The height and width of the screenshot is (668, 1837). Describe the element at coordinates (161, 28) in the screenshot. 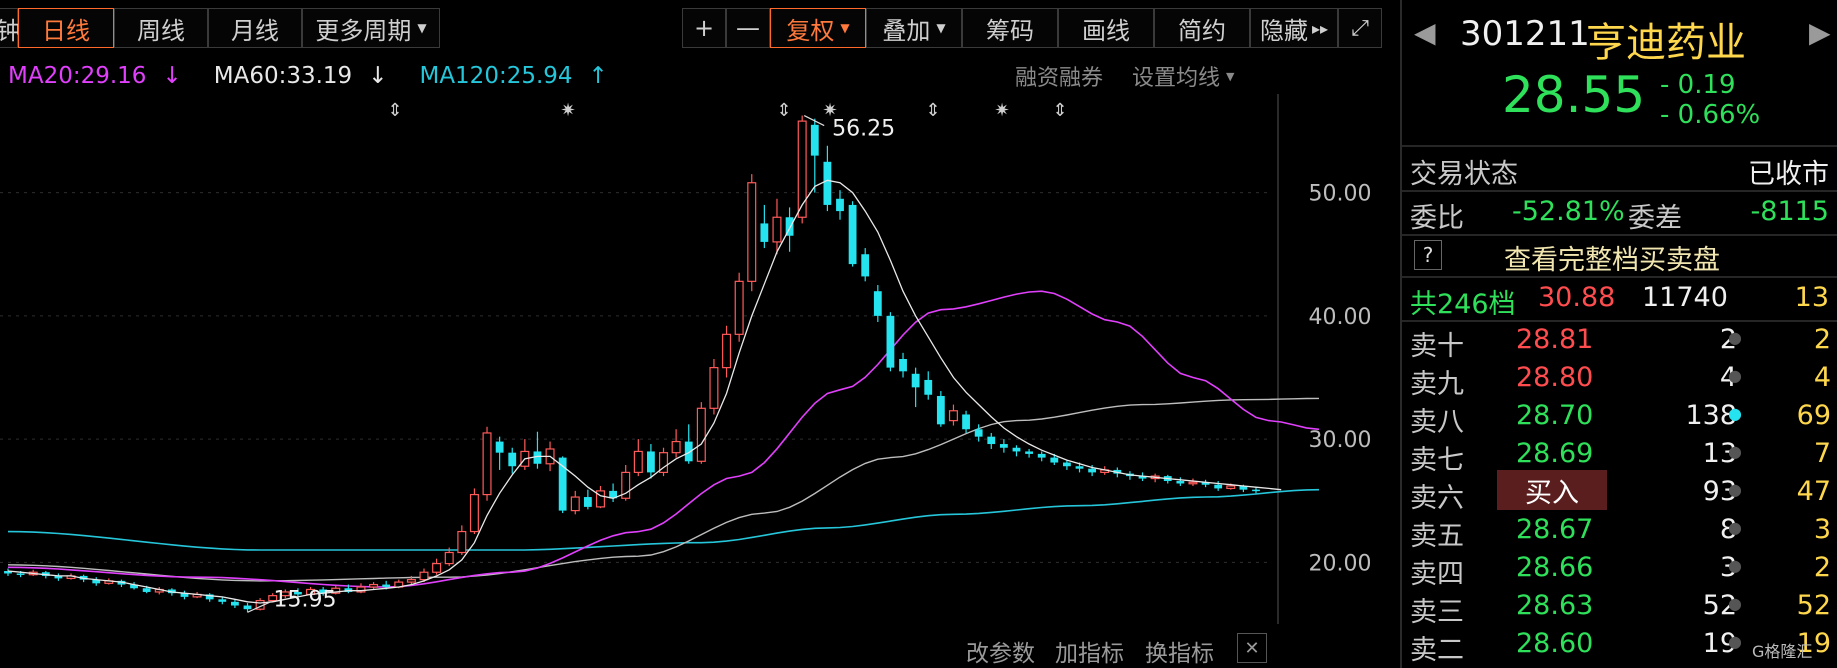

I see `tab-weekly: 周线` at that location.